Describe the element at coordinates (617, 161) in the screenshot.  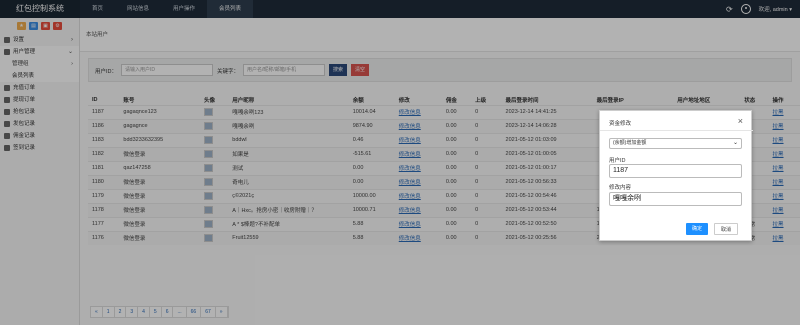
I see `uid-field-label: 用户ID` at that location.